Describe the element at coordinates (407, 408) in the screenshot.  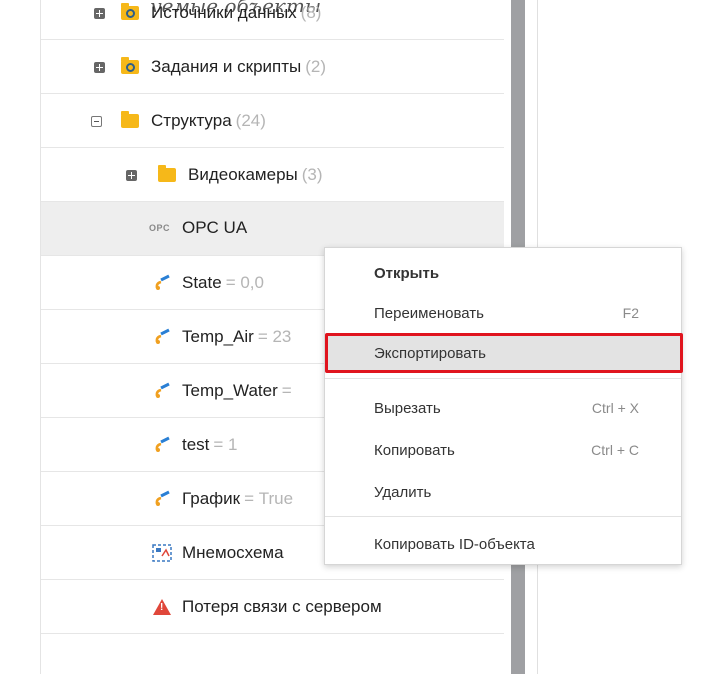
I see `menu-item-label: Вырезать` at that location.